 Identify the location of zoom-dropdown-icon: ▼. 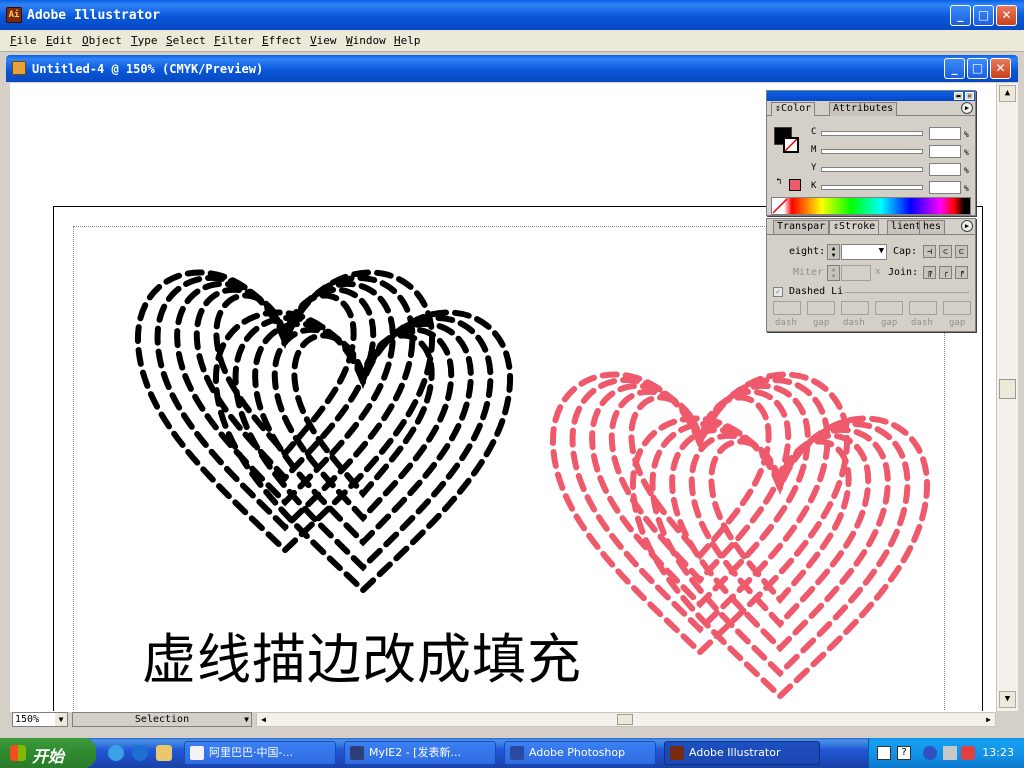
(61, 719).